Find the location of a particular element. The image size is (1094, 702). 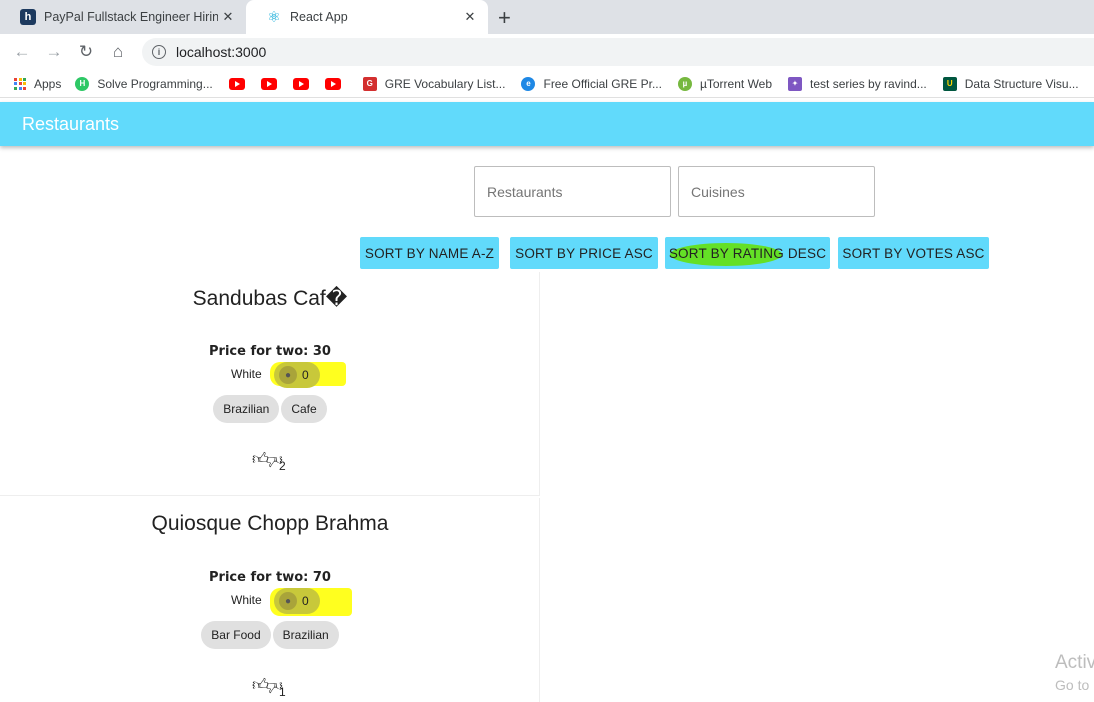

watermark-line1: Activ is located at coordinates (1074, 662).